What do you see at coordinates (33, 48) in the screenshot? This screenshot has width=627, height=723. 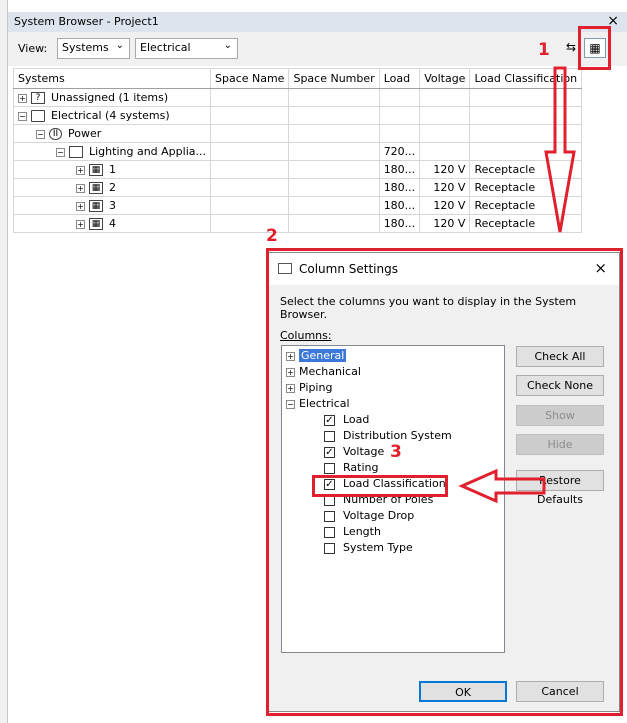 I see `view-label: View:` at bounding box center [33, 48].